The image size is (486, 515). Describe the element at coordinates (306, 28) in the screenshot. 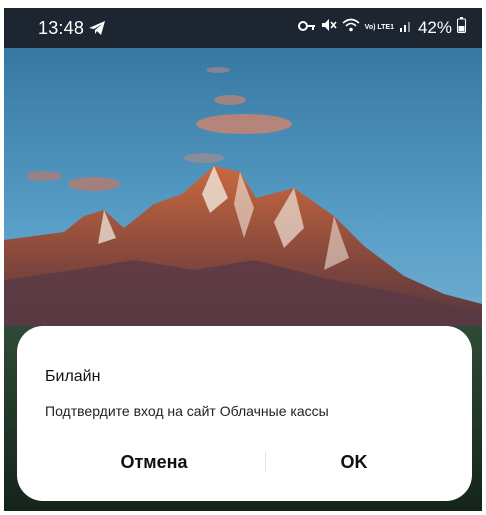

I see `key-icon` at that location.